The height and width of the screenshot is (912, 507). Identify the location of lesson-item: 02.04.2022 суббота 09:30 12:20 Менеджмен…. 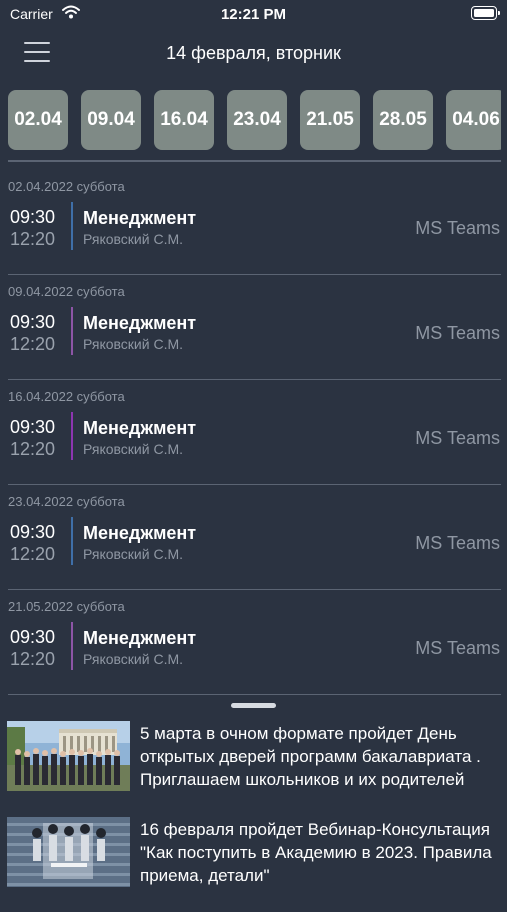
(253, 222).